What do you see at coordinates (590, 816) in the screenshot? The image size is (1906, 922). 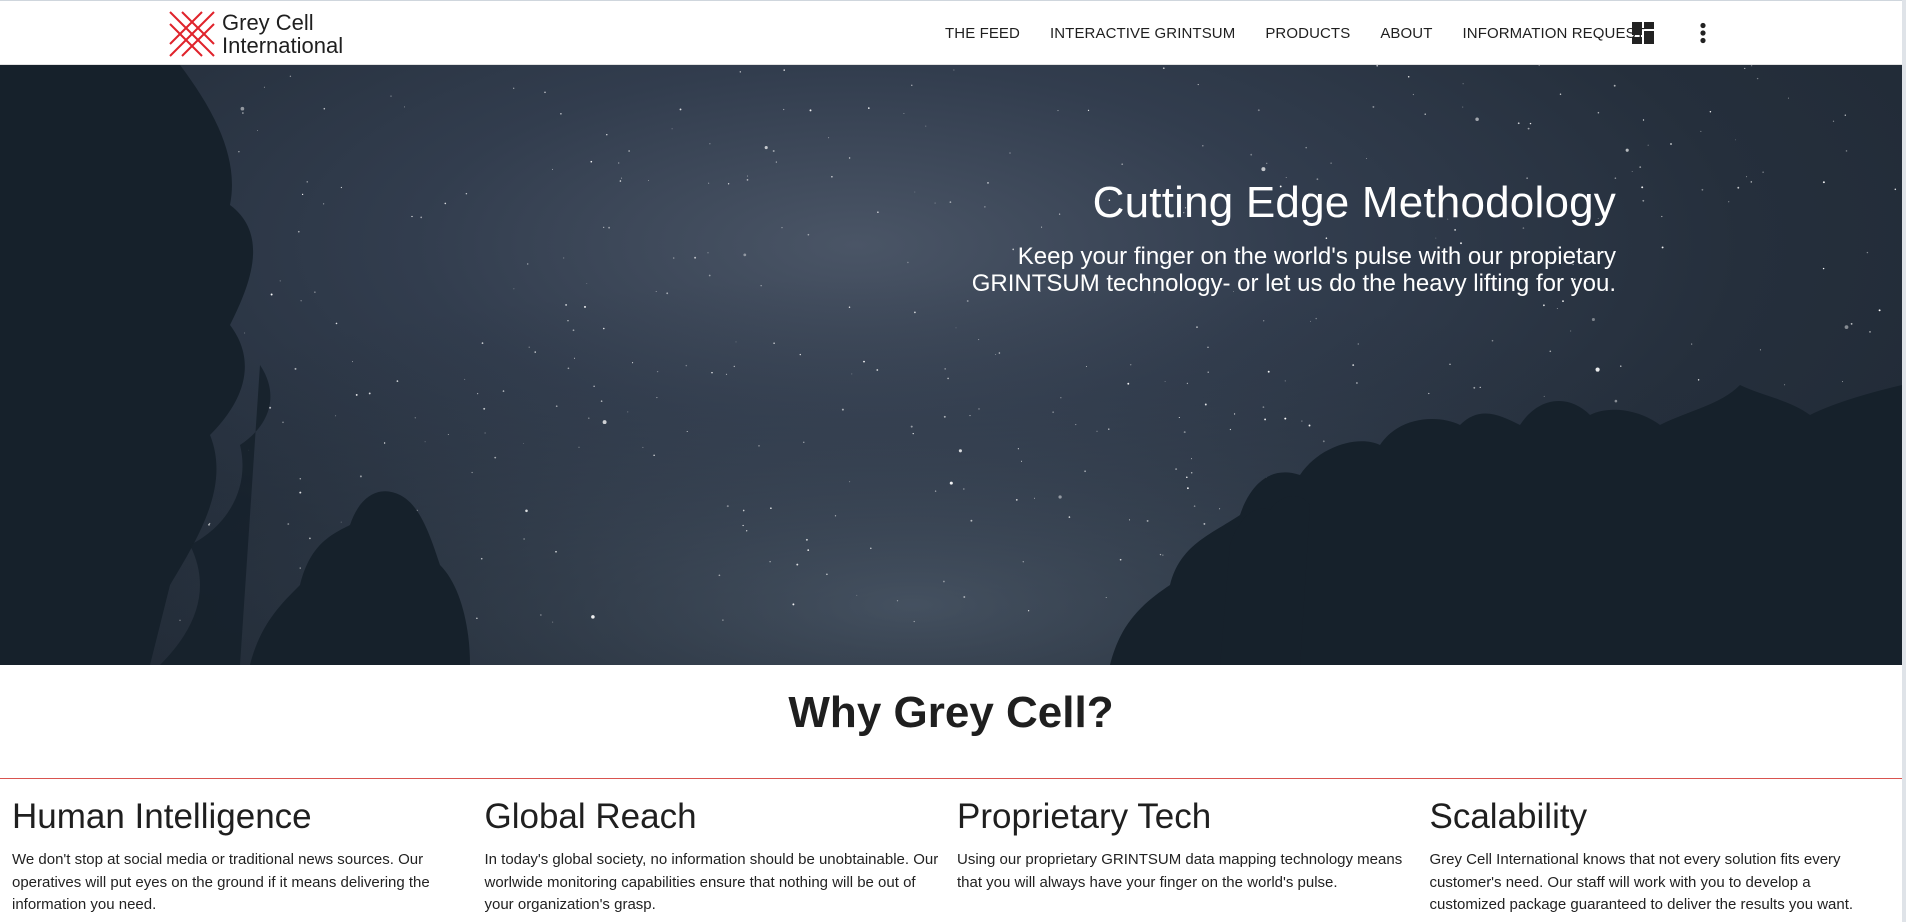 I see `feature-title: Global Reach` at bounding box center [590, 816].